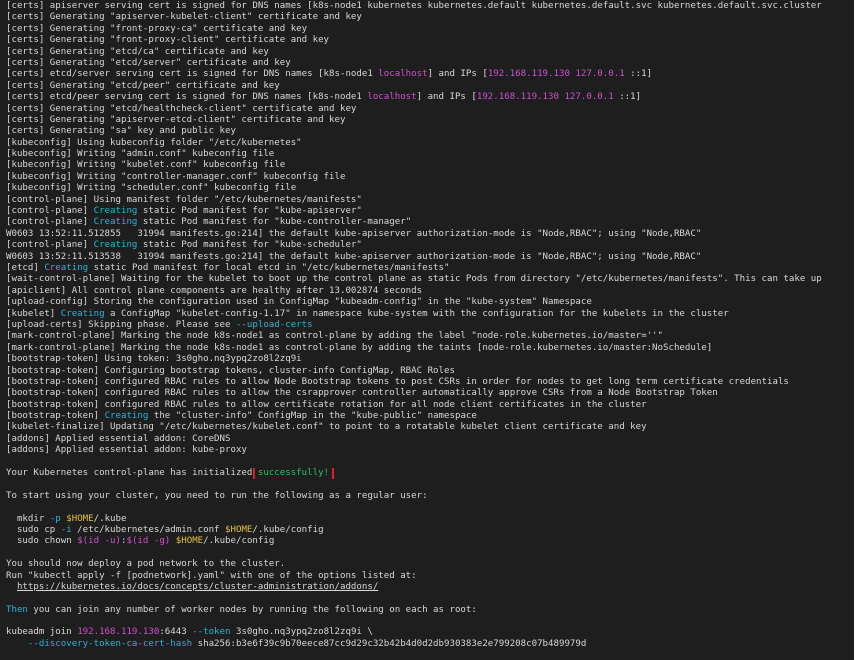  Describe the element at coordinates (33, 313) in the screenshot. I see `terminal-text: [kubelet]` at that location.